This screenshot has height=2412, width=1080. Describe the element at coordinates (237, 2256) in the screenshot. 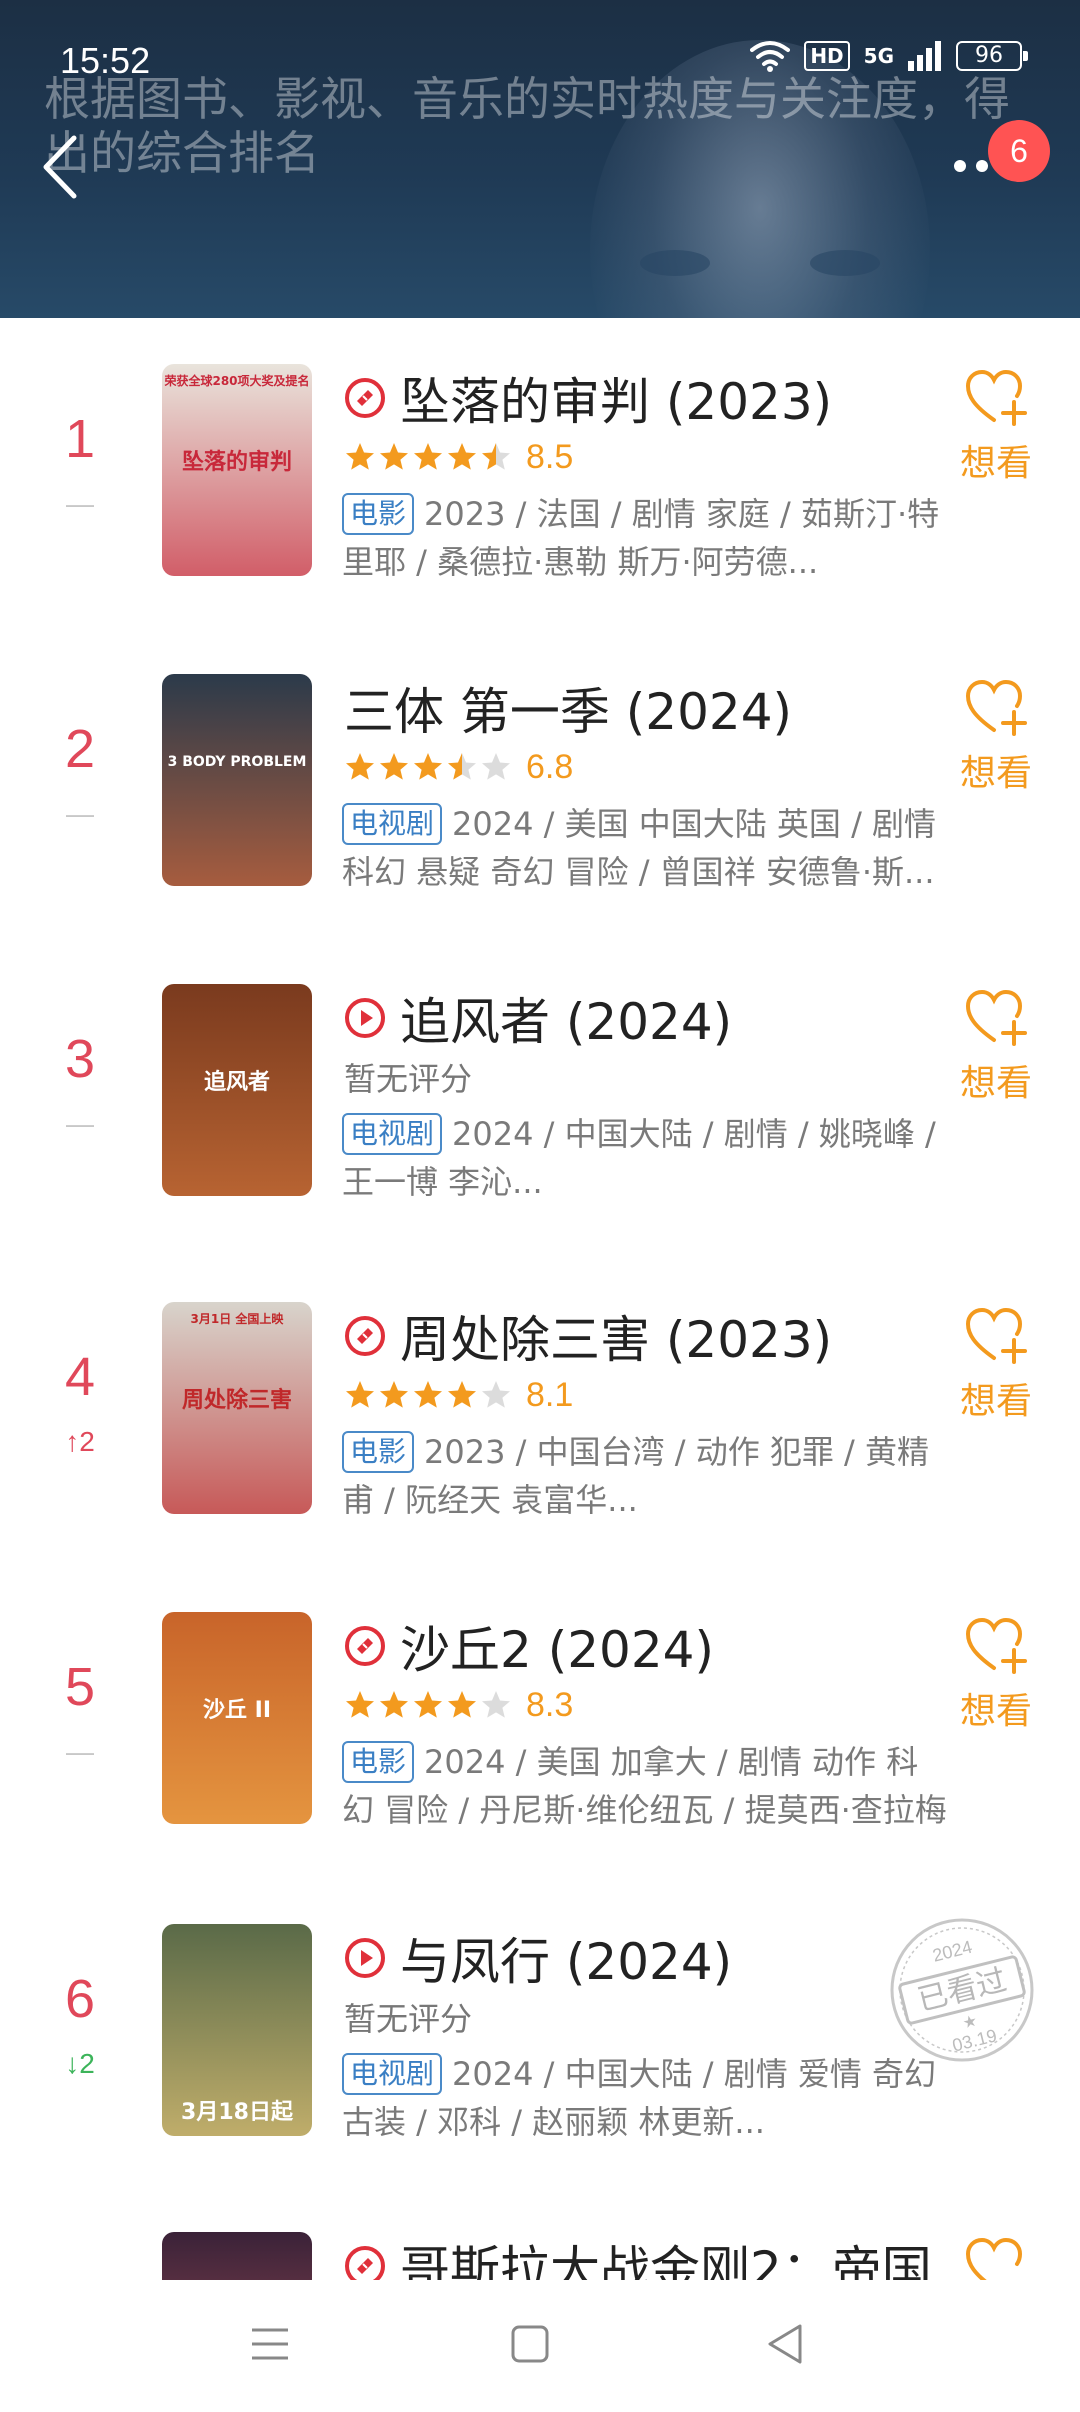

I see `poster-image` at that location.